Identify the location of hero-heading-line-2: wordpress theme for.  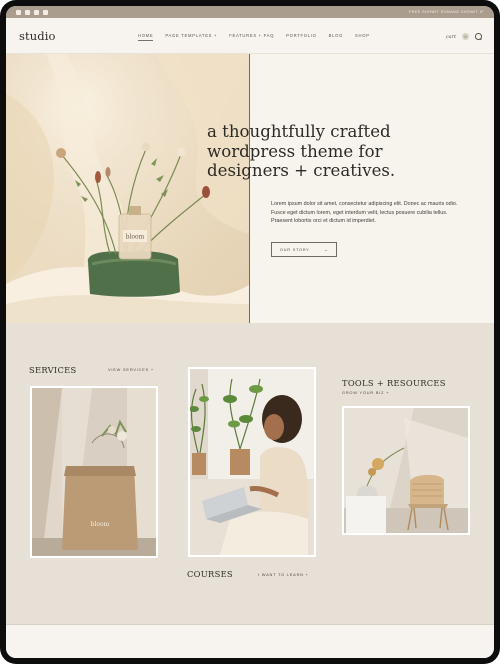
(295, 151).